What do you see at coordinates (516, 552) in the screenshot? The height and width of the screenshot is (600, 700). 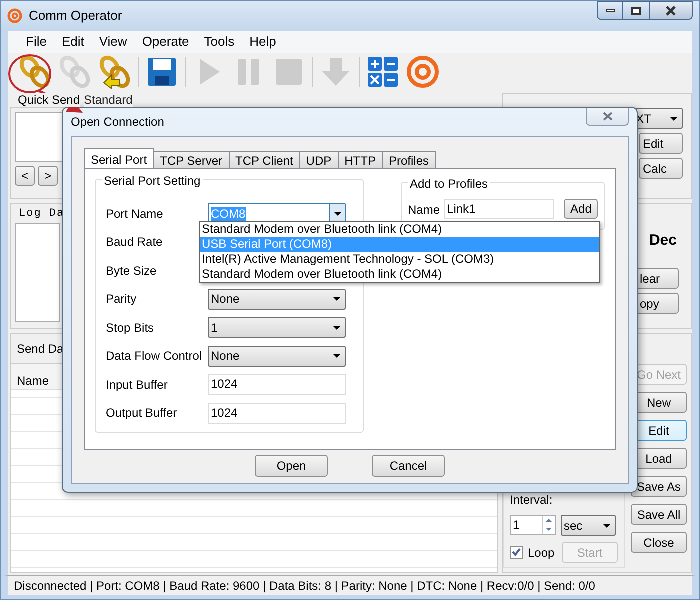 I see `loop-checkbox` at bounding box center [516, 552].